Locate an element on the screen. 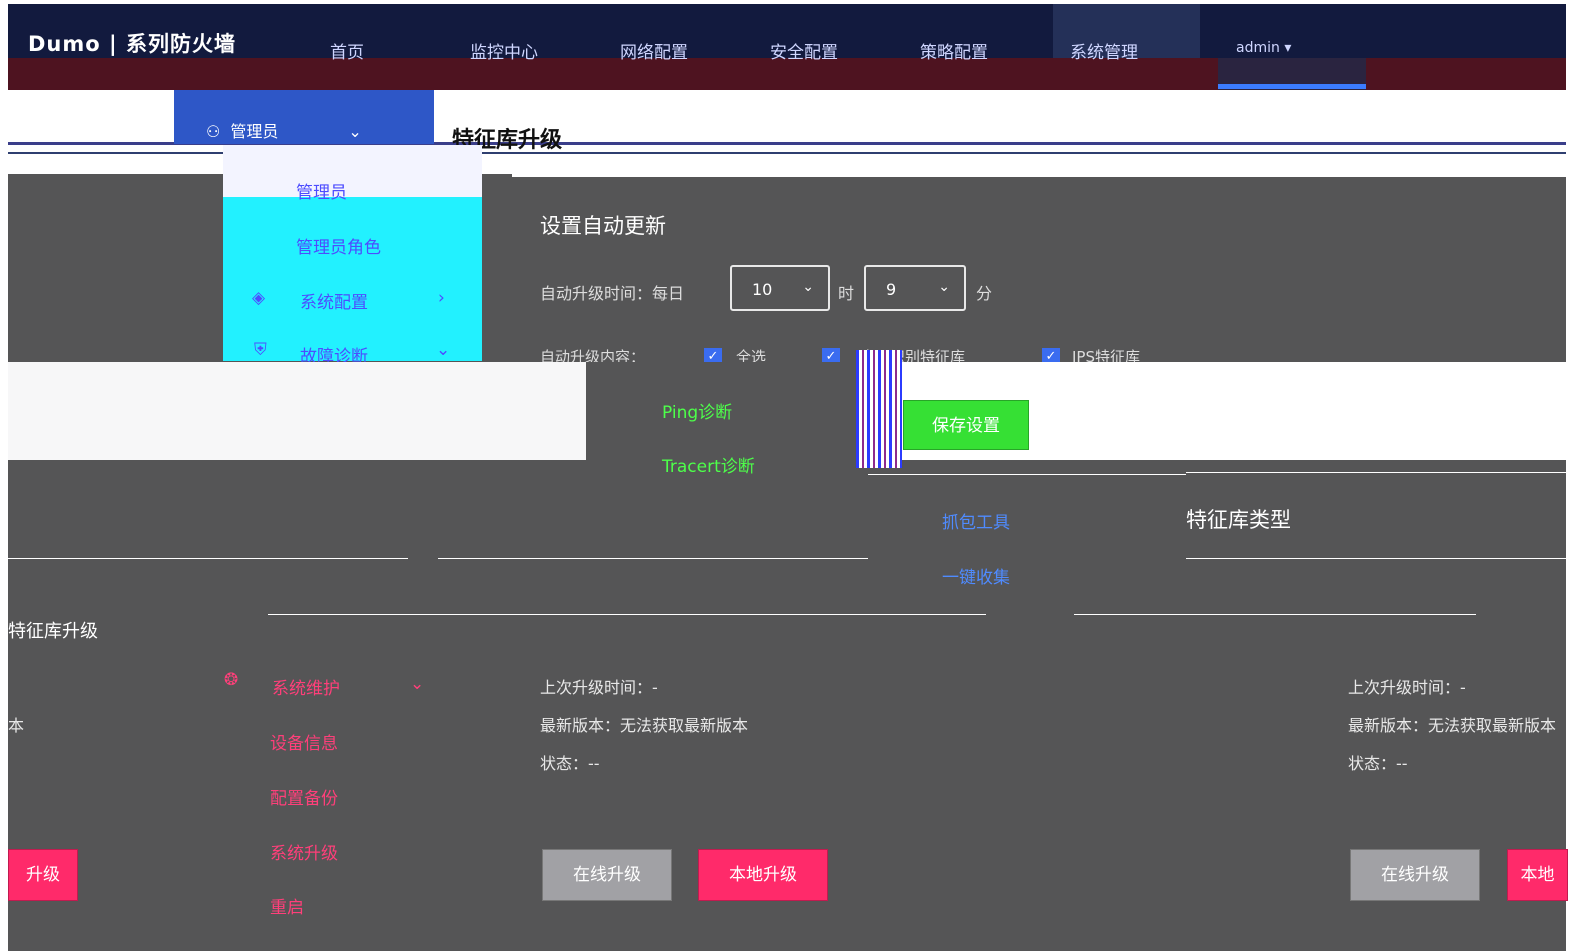 This screenshot has width=1574, height=951. minute-unit: 分 is located at coordinates (984, 293).